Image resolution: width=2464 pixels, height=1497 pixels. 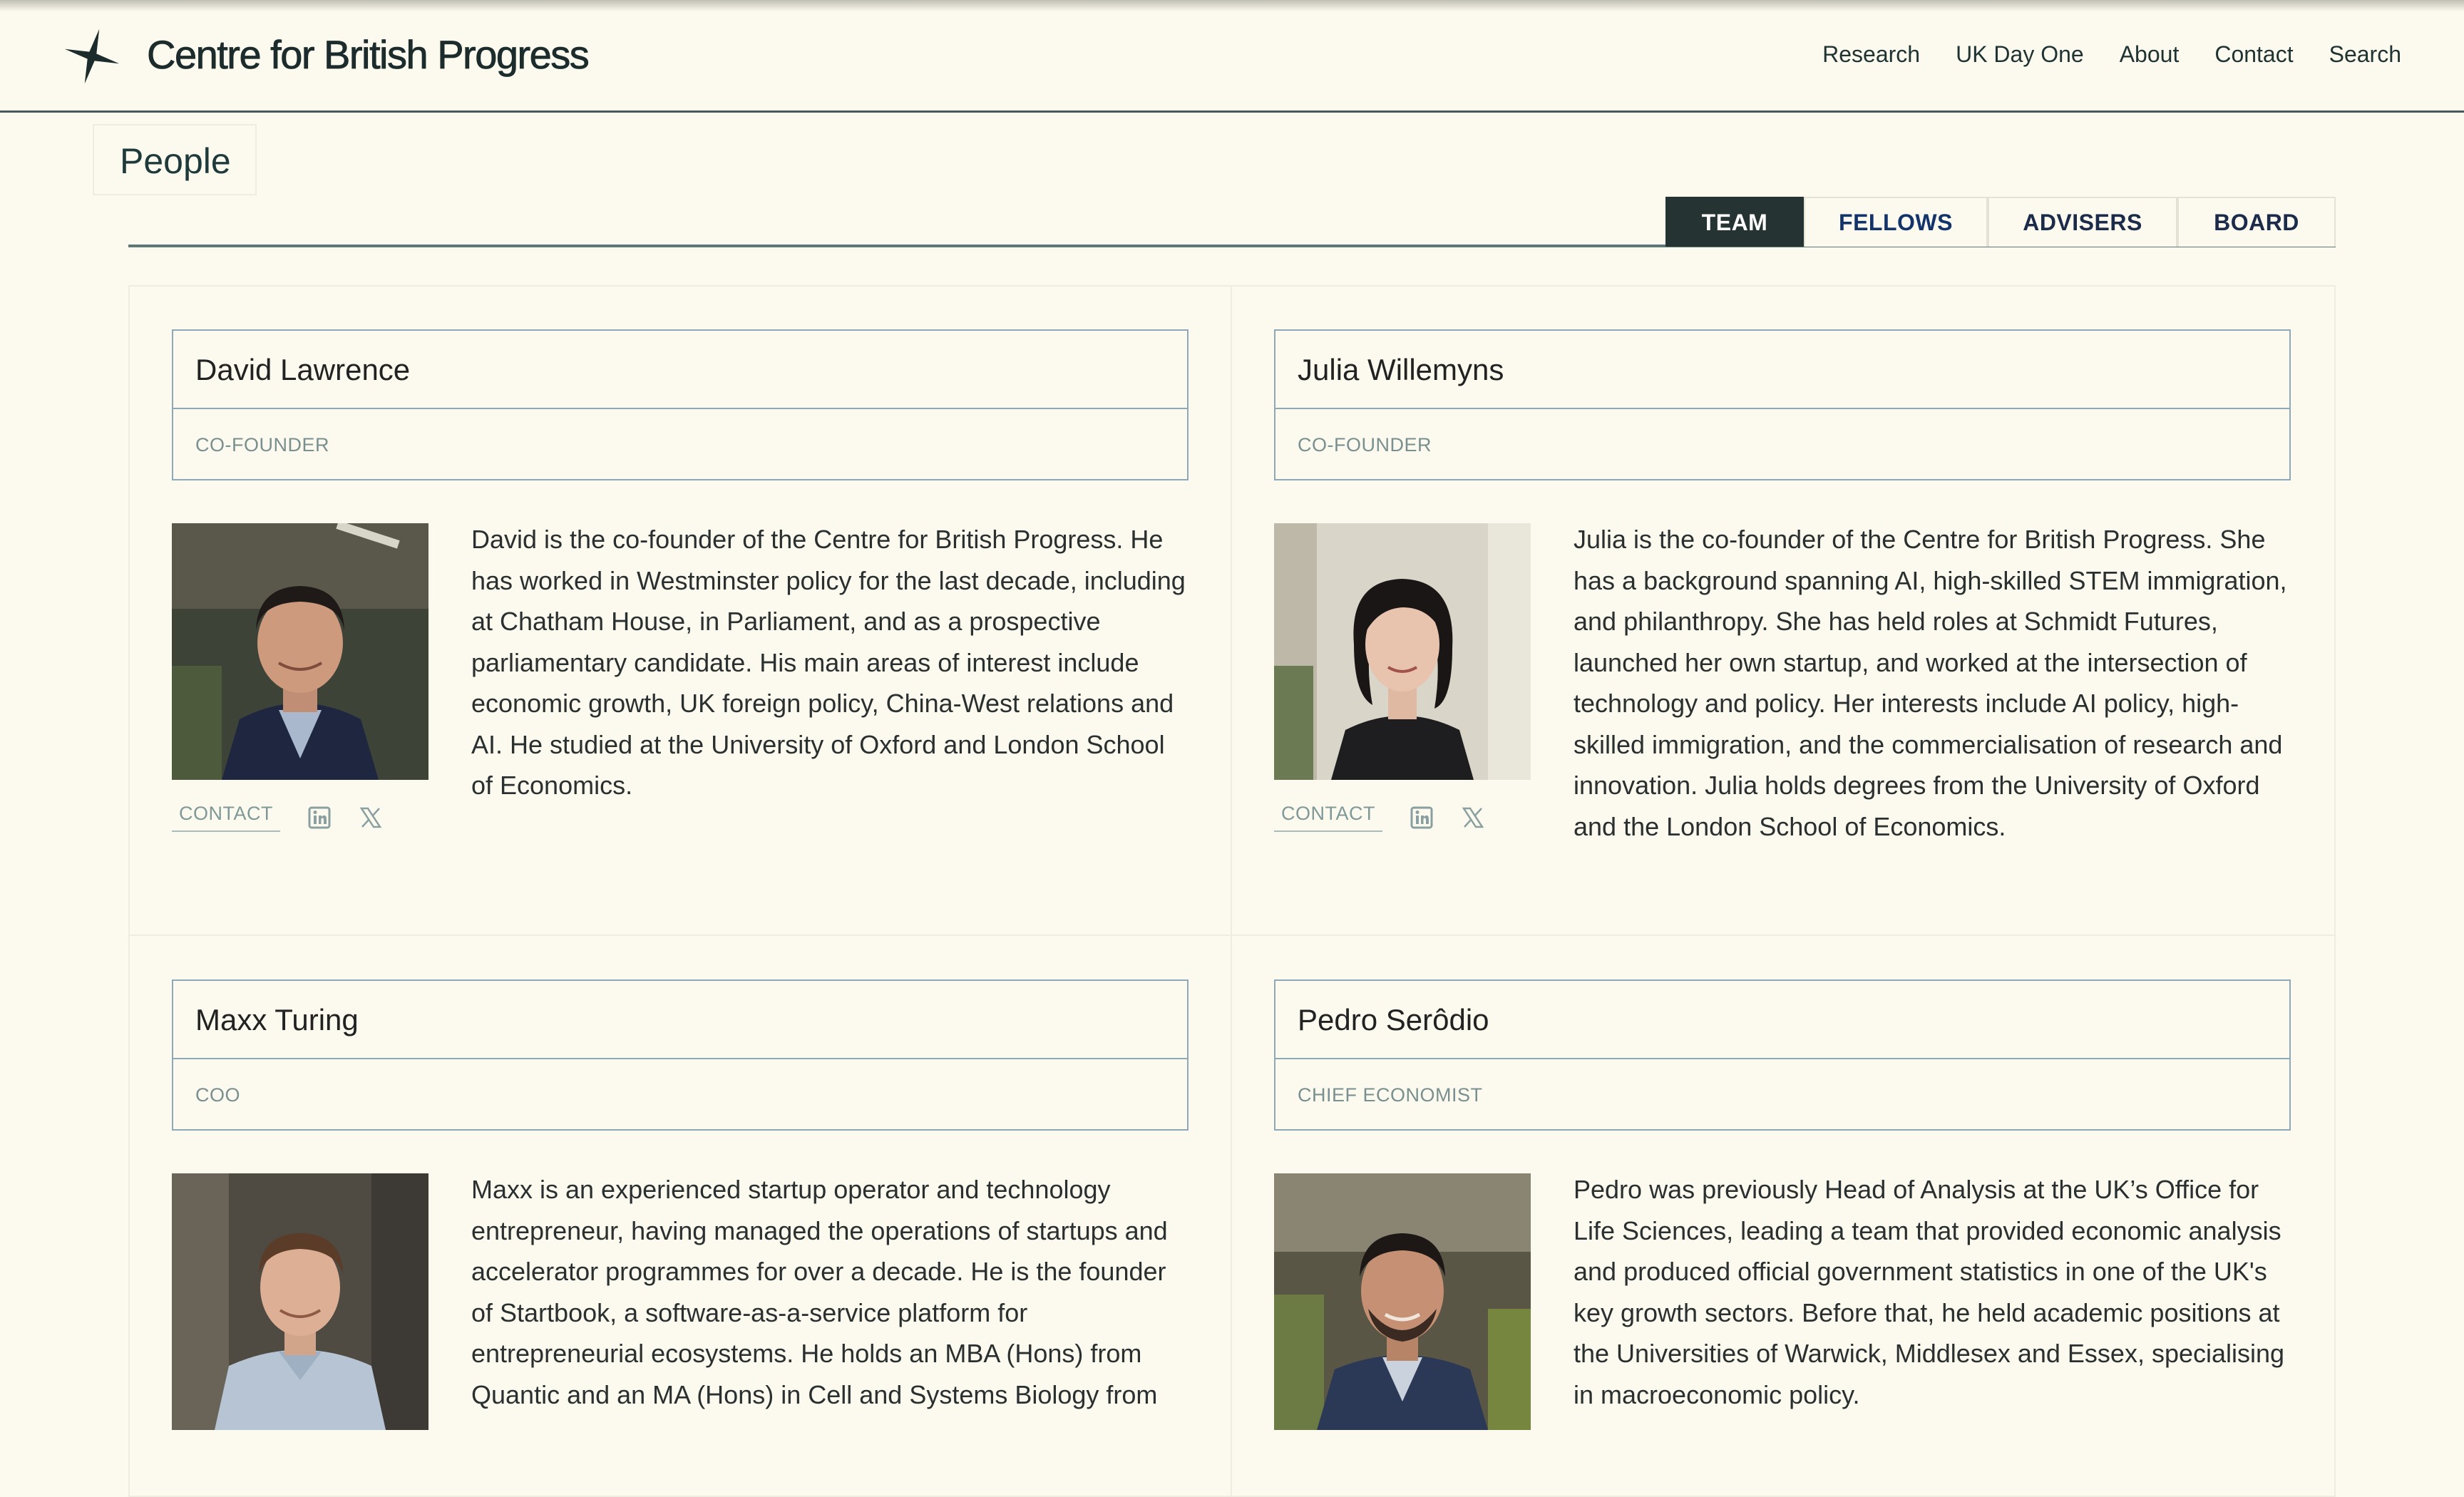 I want to click on nav-contact: Contact, so click(x=2253, y=55).